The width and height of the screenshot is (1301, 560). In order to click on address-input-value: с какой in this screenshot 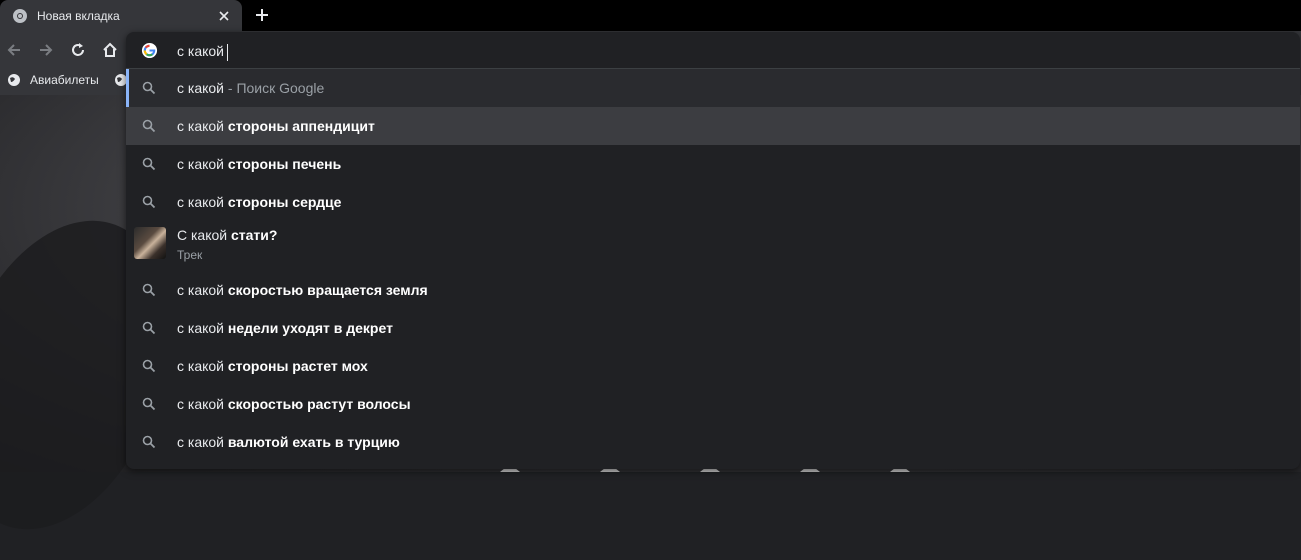, I will do `click(200, 51)`.